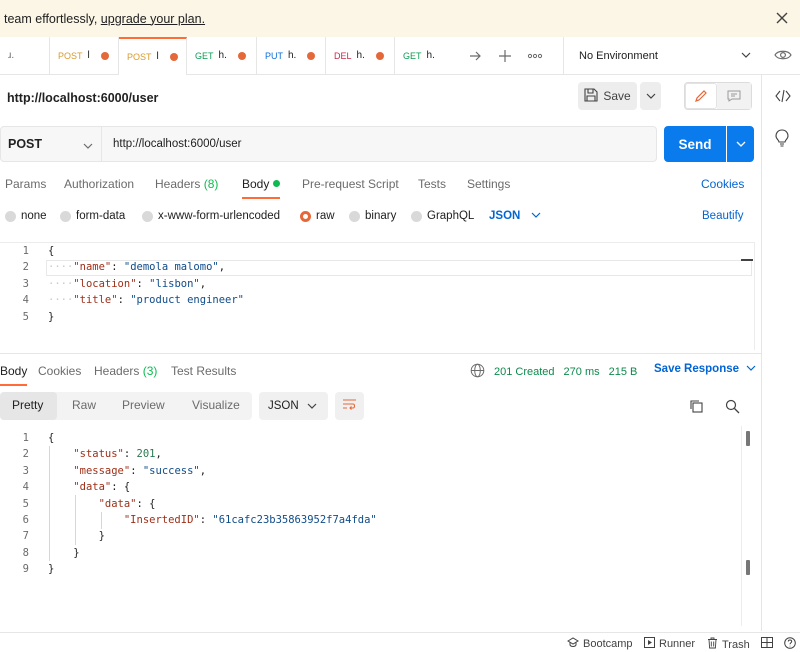 This screenshot has height=652, width=800. What do you see at coordinates (25, 300) in the screenshot?
I see `line-number: 4` at bounding box center [25, 300].